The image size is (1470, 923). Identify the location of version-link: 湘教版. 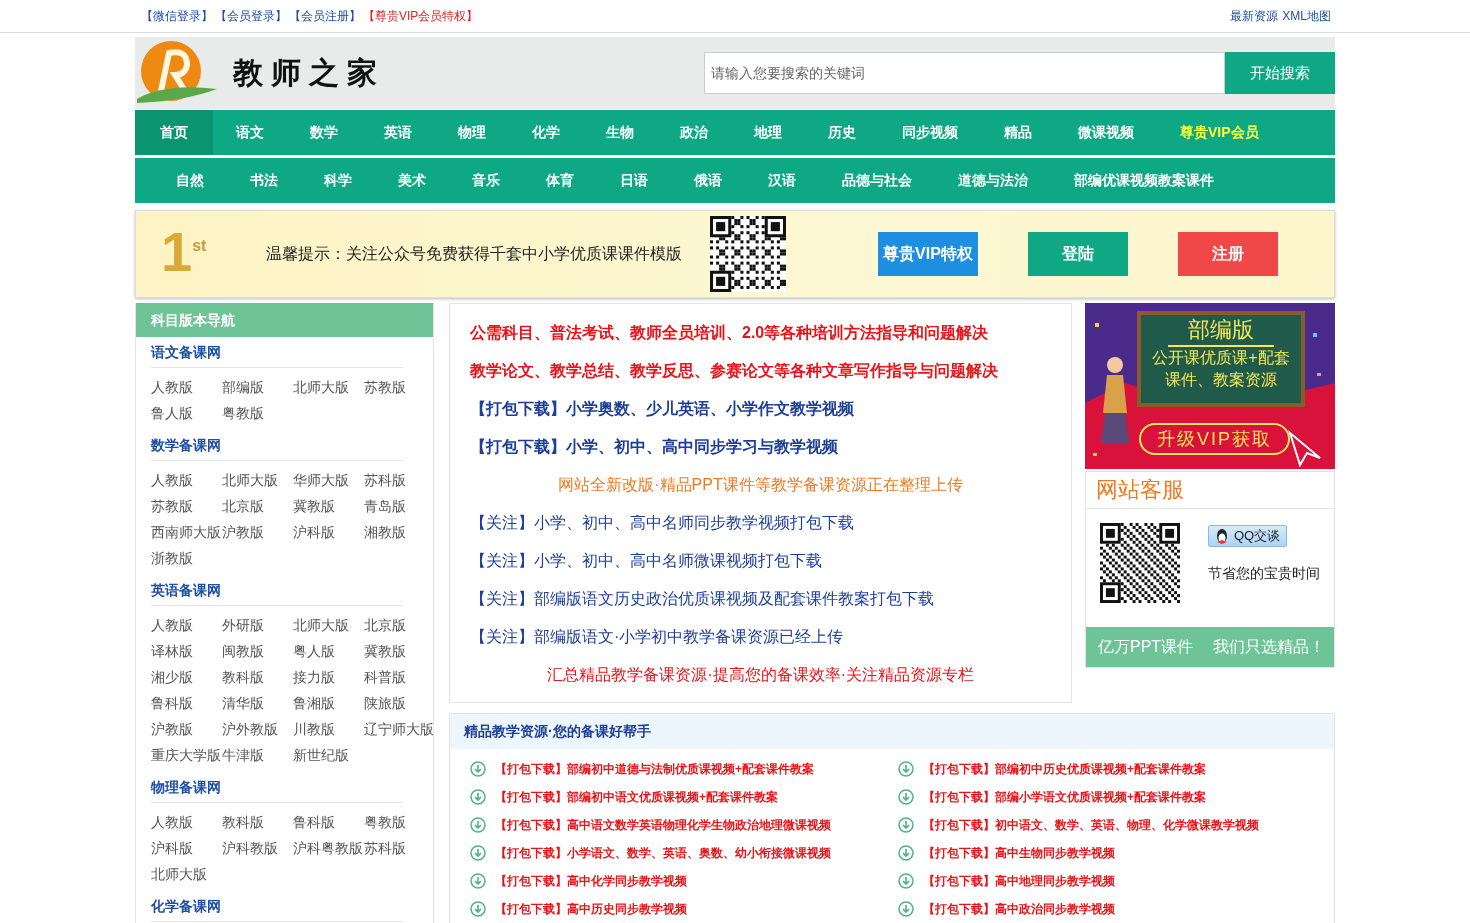
(399, 532).